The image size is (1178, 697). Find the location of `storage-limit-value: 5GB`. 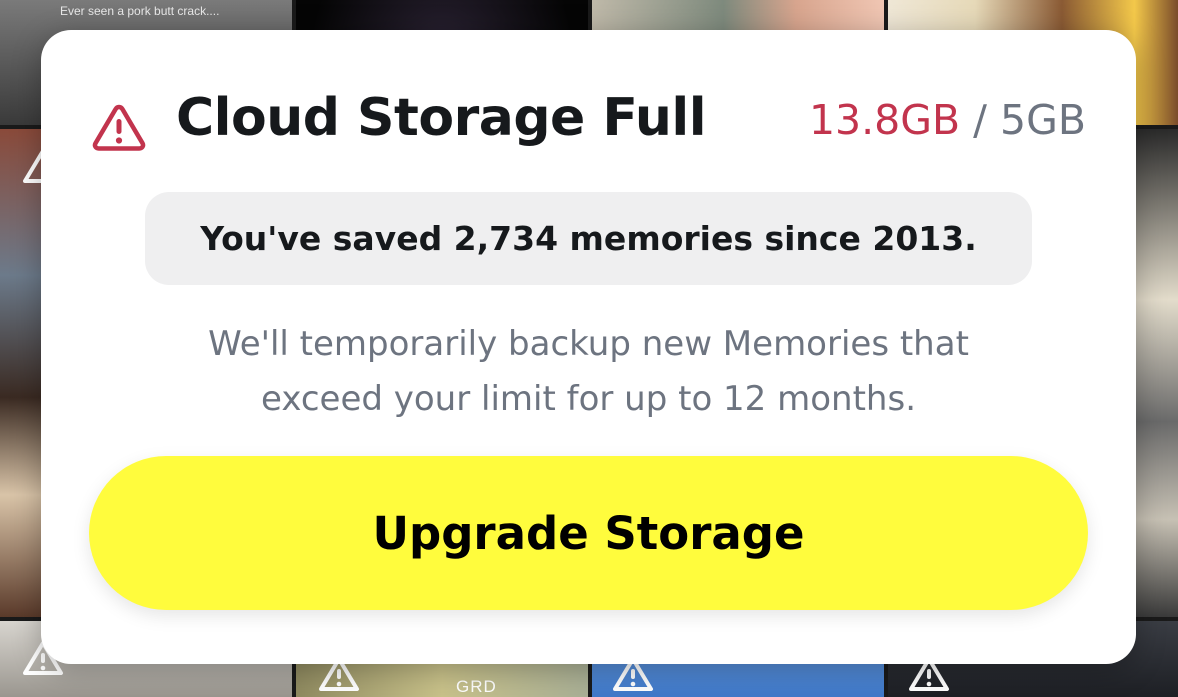

storage-limit-value: 5GB is located at coordinates (1043, 120).